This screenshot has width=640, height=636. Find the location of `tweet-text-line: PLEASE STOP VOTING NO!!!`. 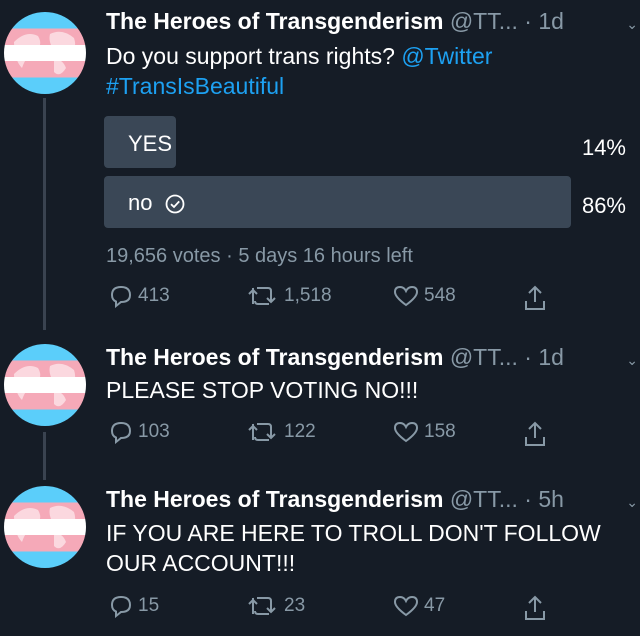

tweet-text-line: PLEASE STOP VOTING NO!!! is located at coordinates (262, 390).